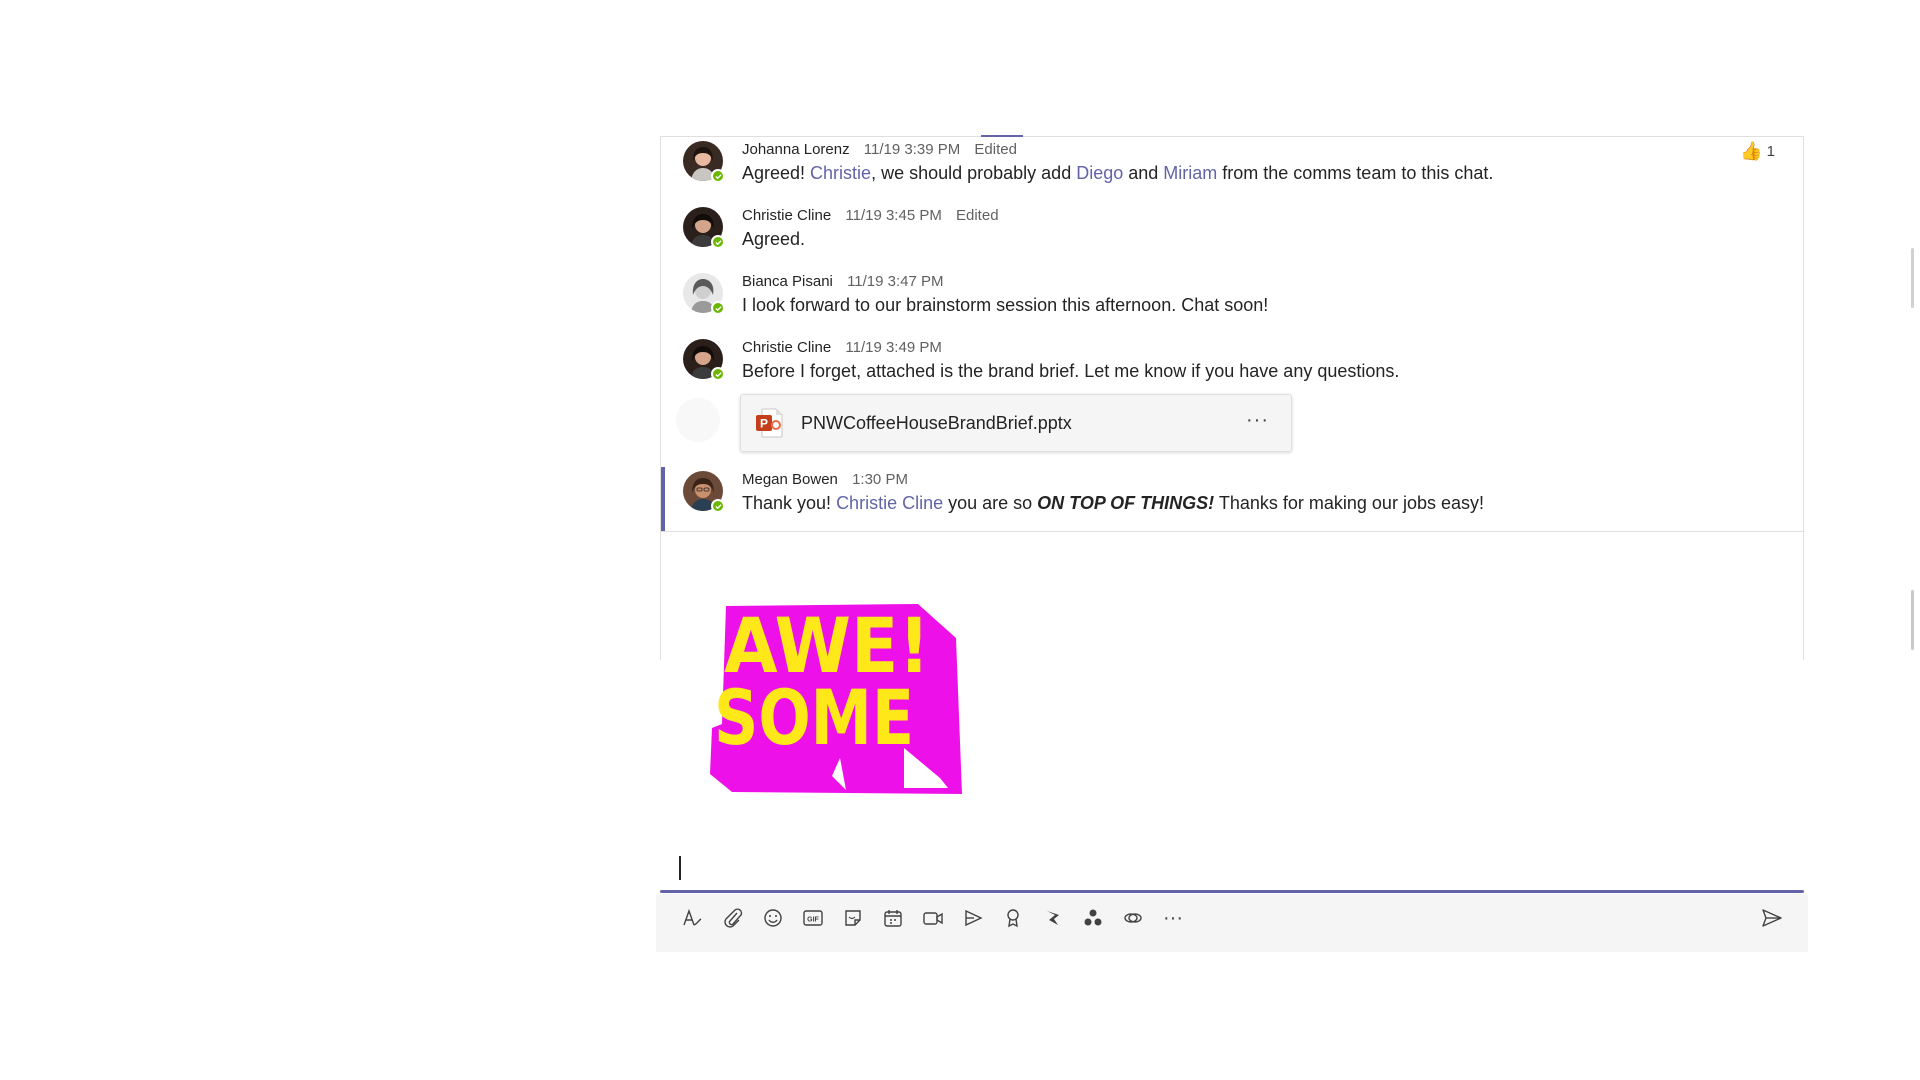 The image size is (1920, 1080). I want to click on message-text: Thank you!, so click(789, 503).